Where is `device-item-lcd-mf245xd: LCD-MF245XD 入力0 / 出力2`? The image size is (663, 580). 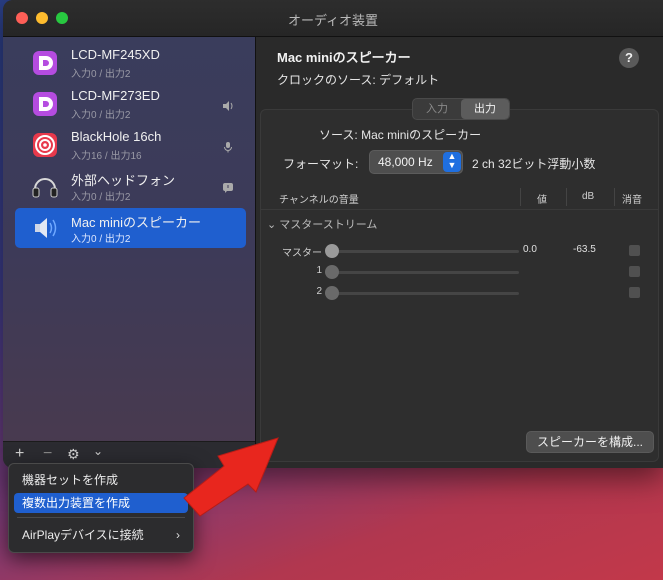 device-item-lcd-mf245xd: LCD-MF245XD 入力0 / 出力2 is located at coordinates (130, 63).